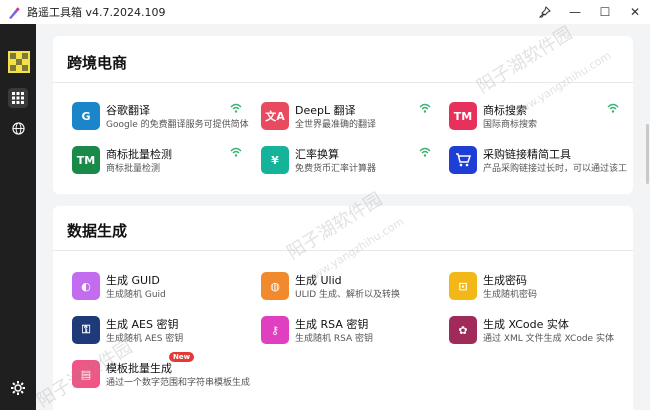  What do you see at coordinates (543, 287) in the screenshot?
I see `tool-generate-password: ⊡ 生成密码 生成随机密码` at bounding box center [543, 287].